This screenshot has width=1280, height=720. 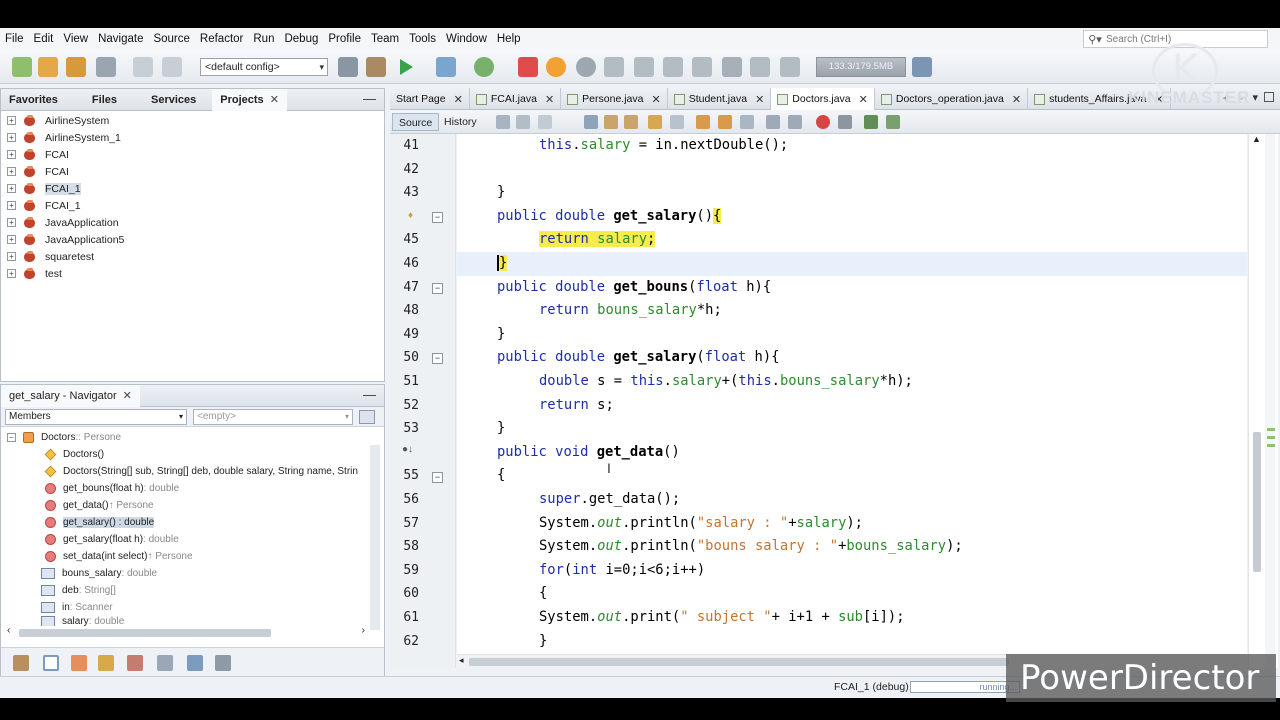 What do you see at coordinates (407, 449) in the screenshot?
I see `override-marker-icon: ●↓` at bounding box center [407, 449].